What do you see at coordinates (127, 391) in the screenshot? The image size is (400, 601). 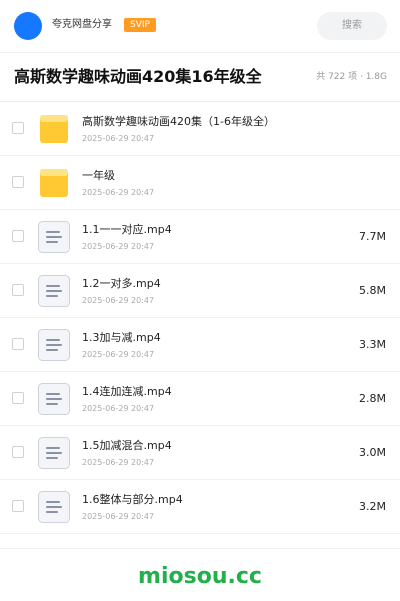 I see `file-name: 1.4连加连减.mp4` at bounding box center [127, 391].